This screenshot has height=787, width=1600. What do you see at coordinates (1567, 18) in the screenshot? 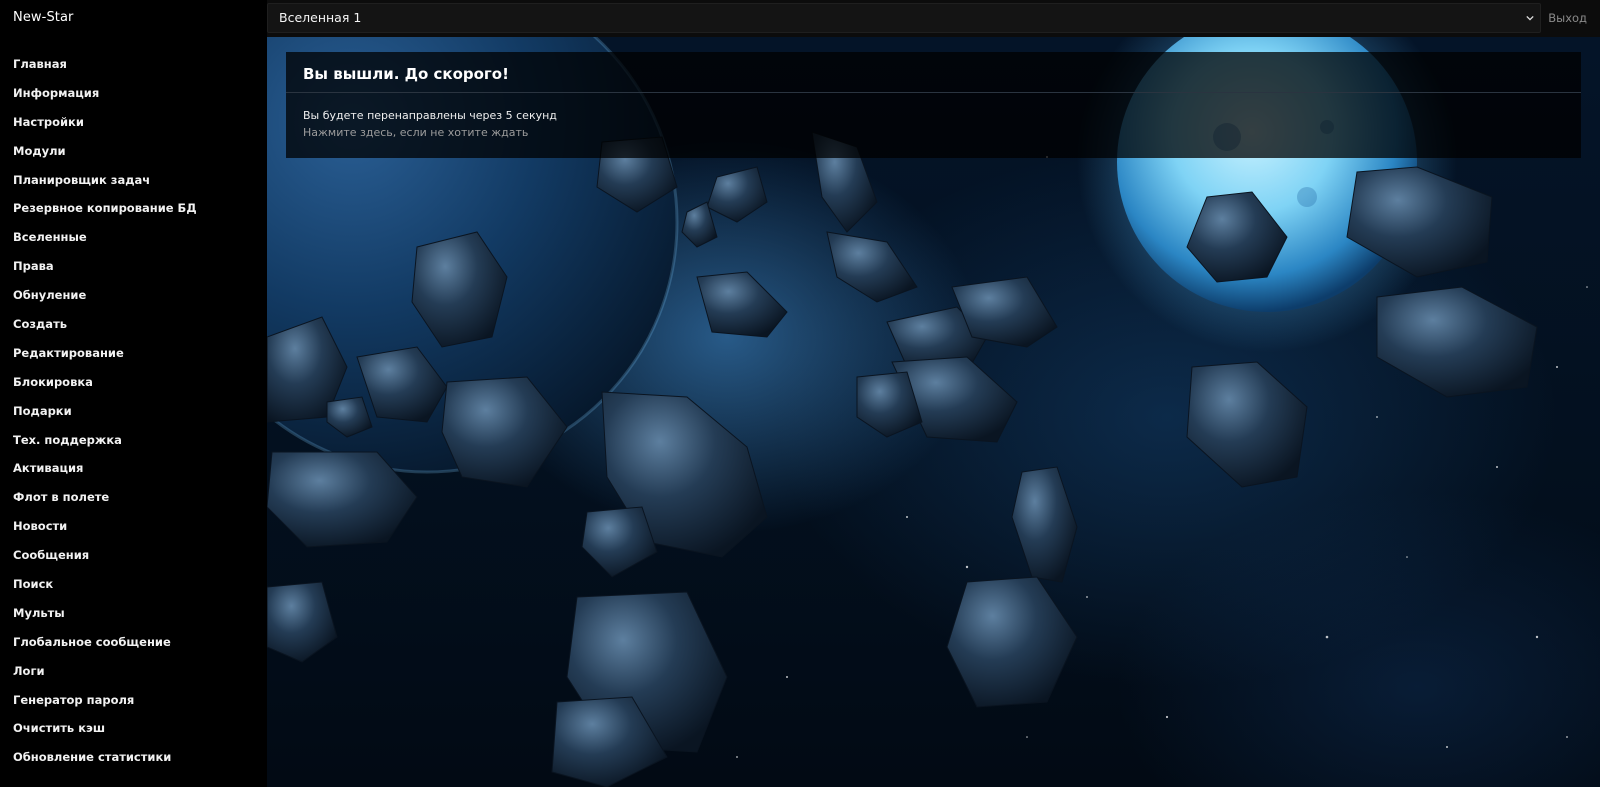
I see `logout-link: Выход` at bounding box center [1567, 18].